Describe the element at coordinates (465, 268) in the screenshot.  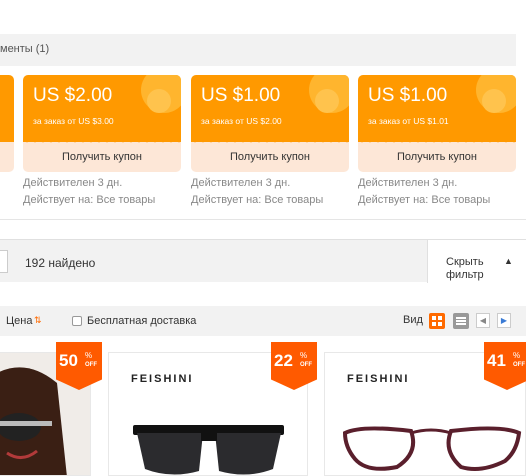
I see `hide-filters-label: Скрыть фильтр` at that location.